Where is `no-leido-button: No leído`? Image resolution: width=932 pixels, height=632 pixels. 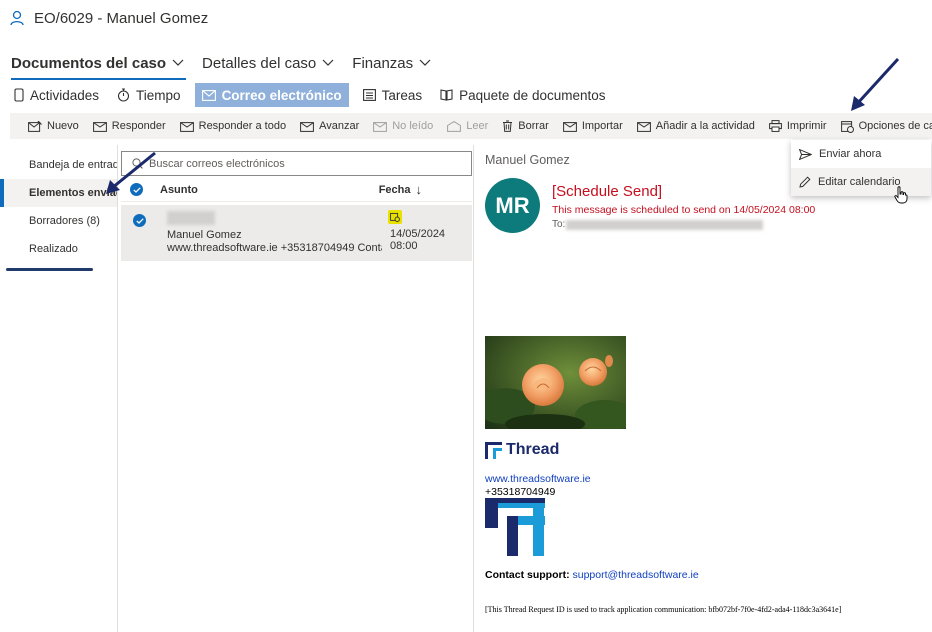
no-leido-button: No leído is located at coordinates (403, 126).